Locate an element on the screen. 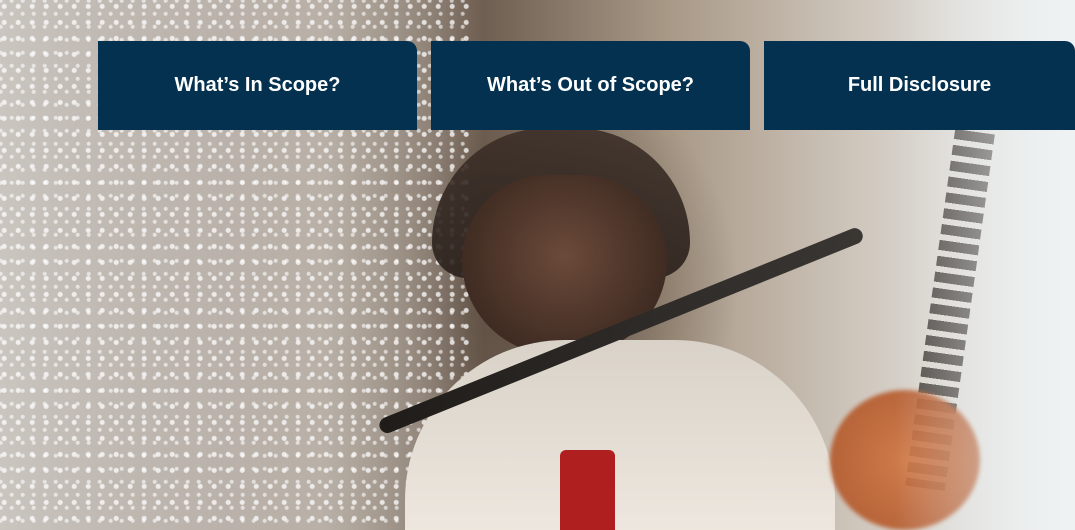 This screenshot has width=1075, height=530. tab-out-of-scope-label: What’s Out of Scope? is located at coordinates (590, 85).